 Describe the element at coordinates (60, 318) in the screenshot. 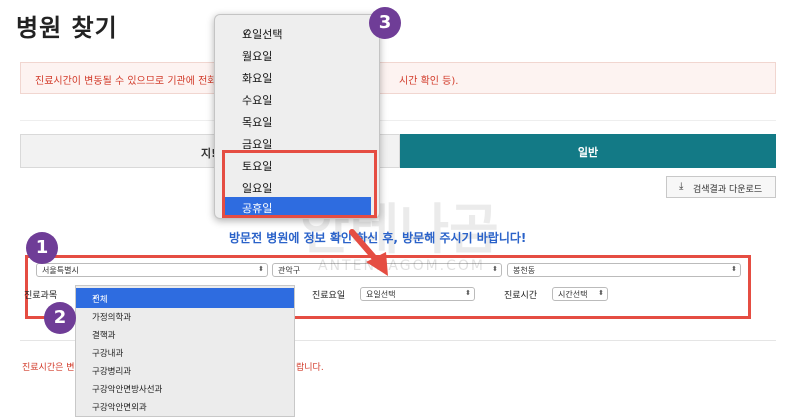

I see `step-badge-2: 2` at that location.